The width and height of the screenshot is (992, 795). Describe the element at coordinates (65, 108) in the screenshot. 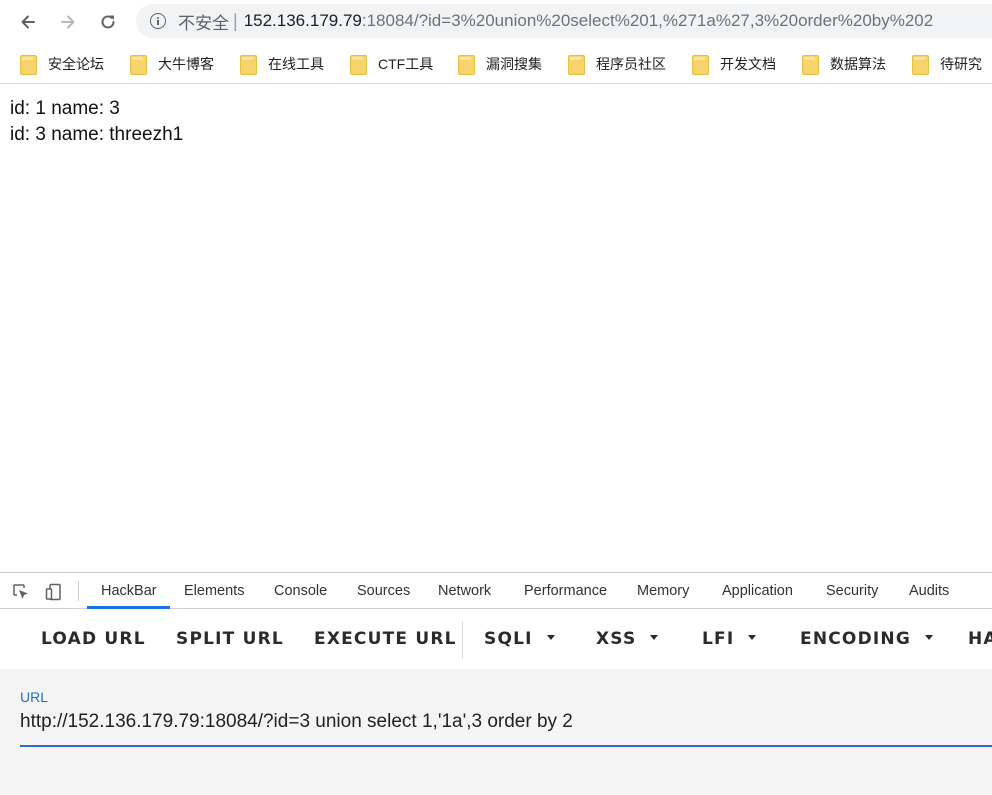

I see `result-line: id: 1 name: 3` at that location.